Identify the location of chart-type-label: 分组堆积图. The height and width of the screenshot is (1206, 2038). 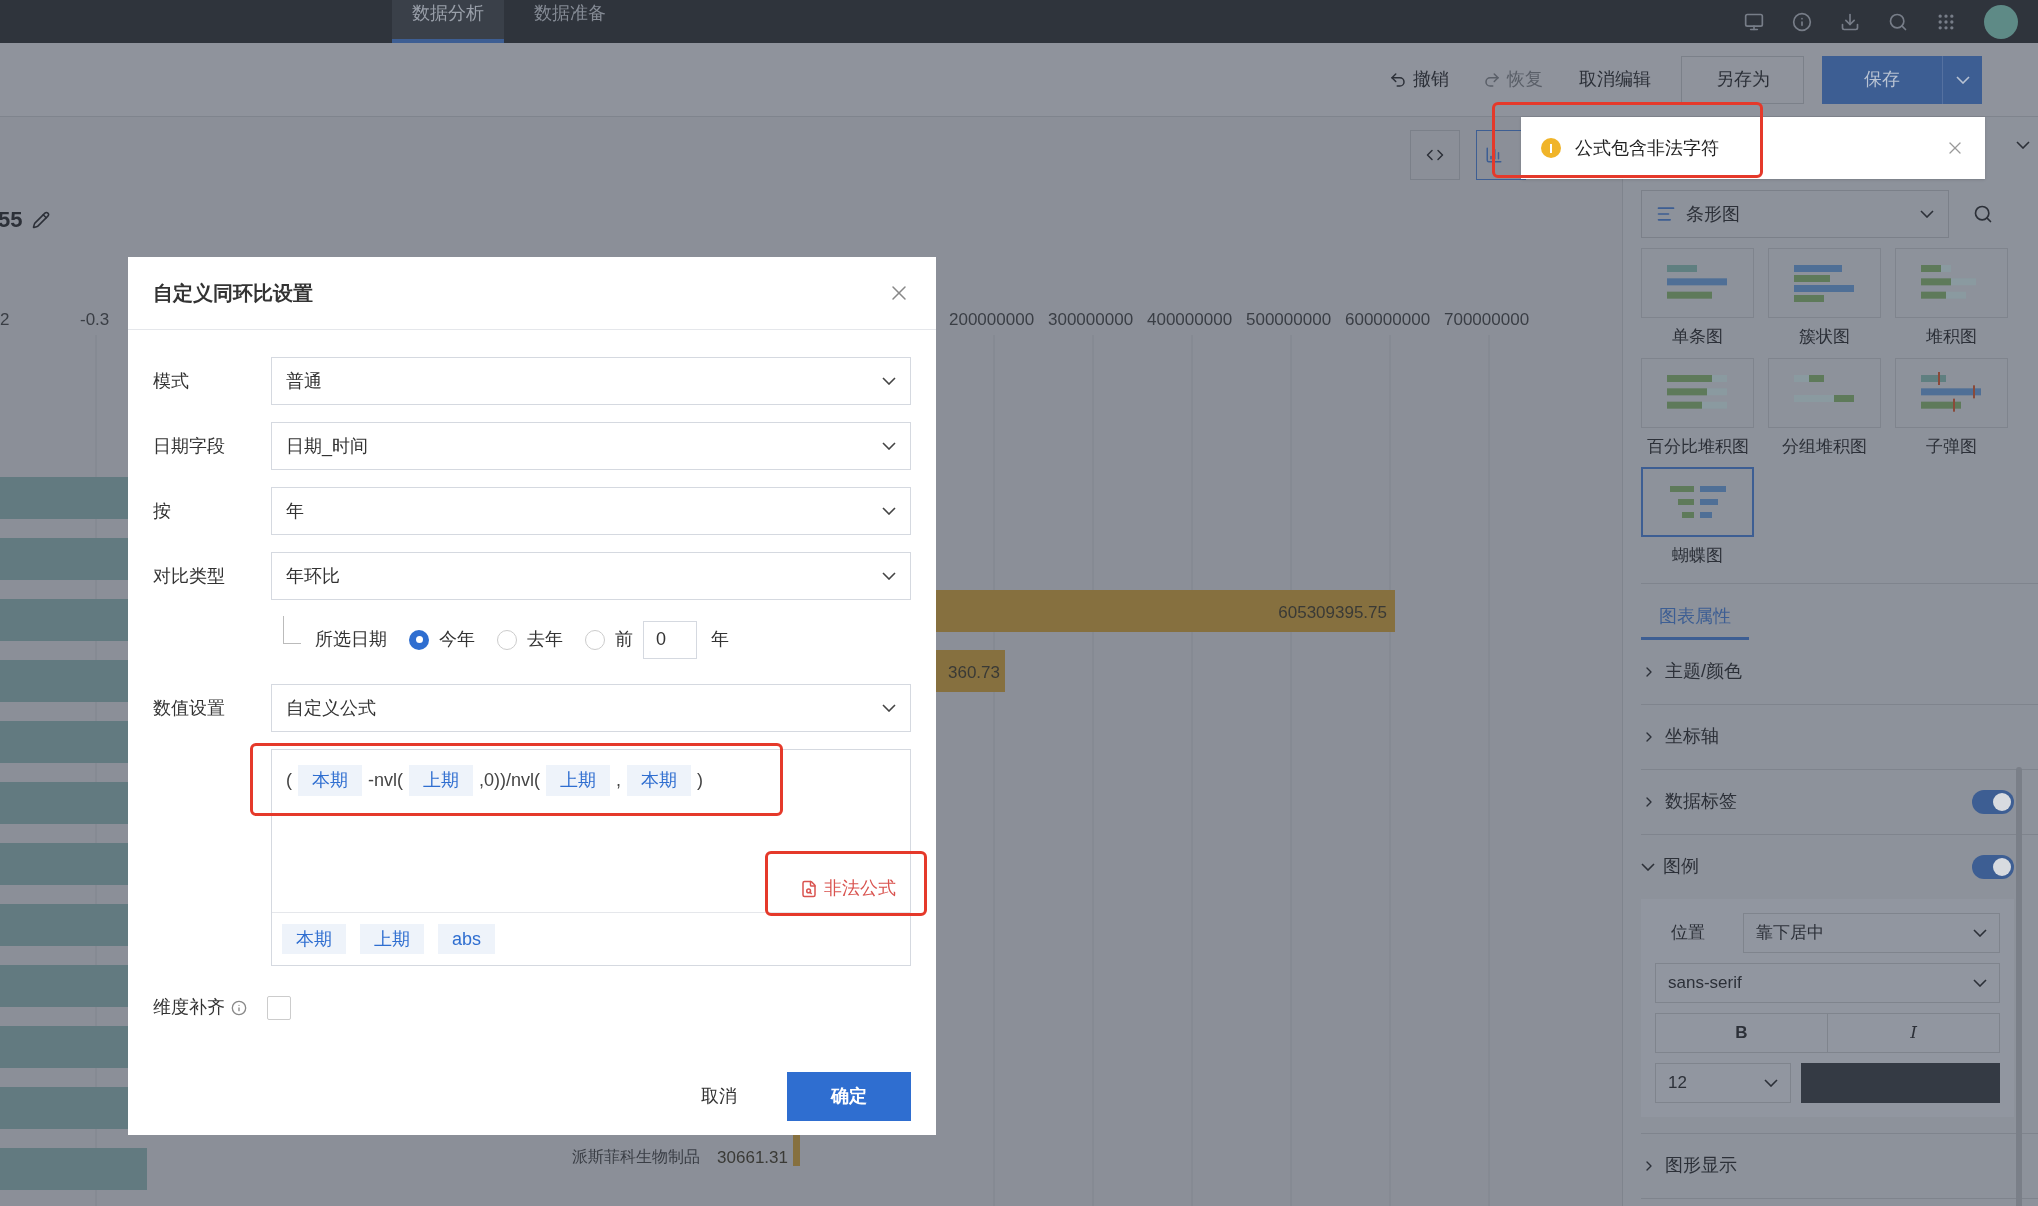
(1824, 446).